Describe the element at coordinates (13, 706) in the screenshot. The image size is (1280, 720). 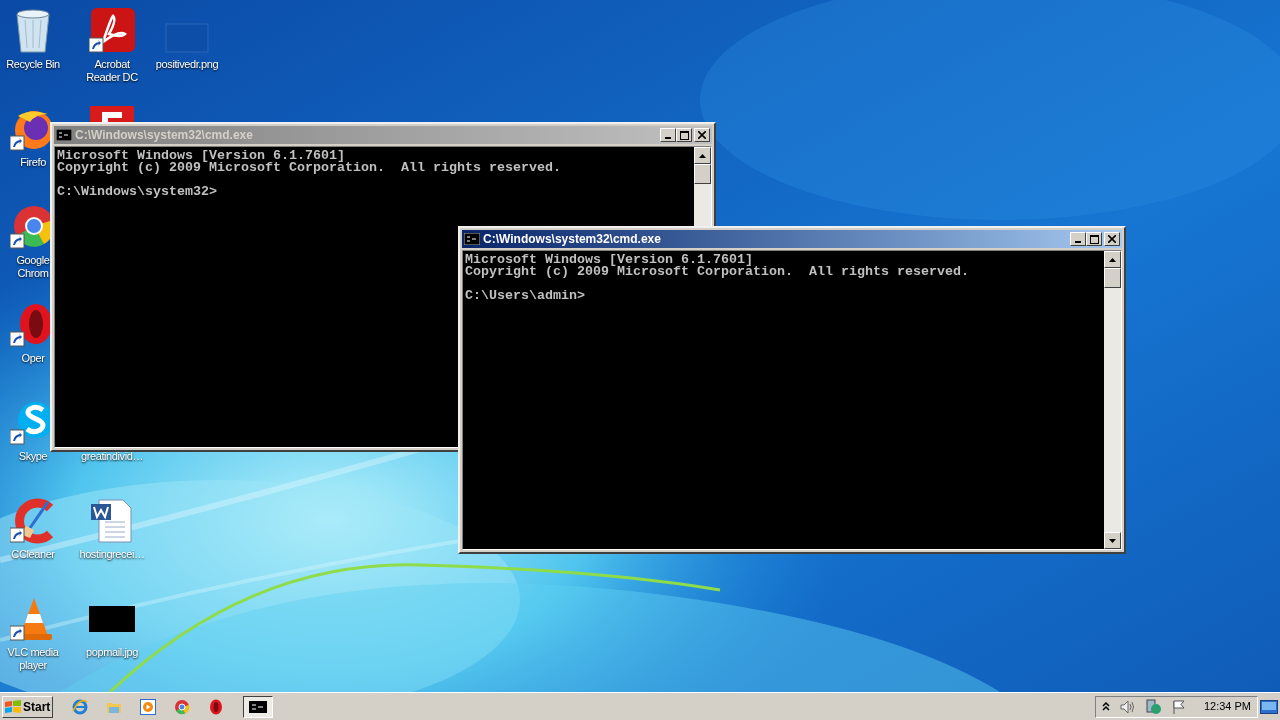
I see `windows-logo-icon` at that location.